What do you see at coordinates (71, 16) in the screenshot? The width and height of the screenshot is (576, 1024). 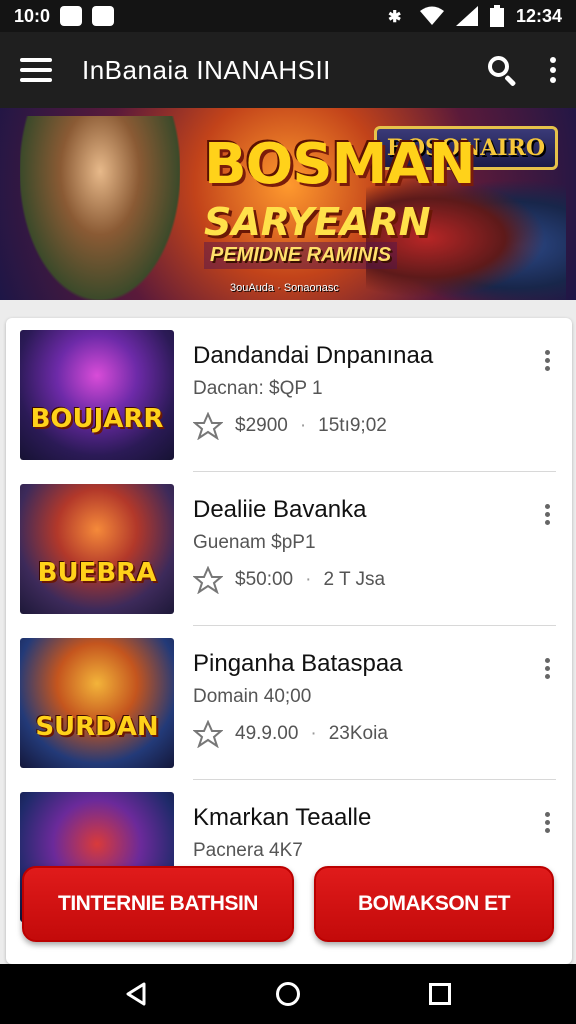 I see `notification-icon` at bounding box center [71, 16].